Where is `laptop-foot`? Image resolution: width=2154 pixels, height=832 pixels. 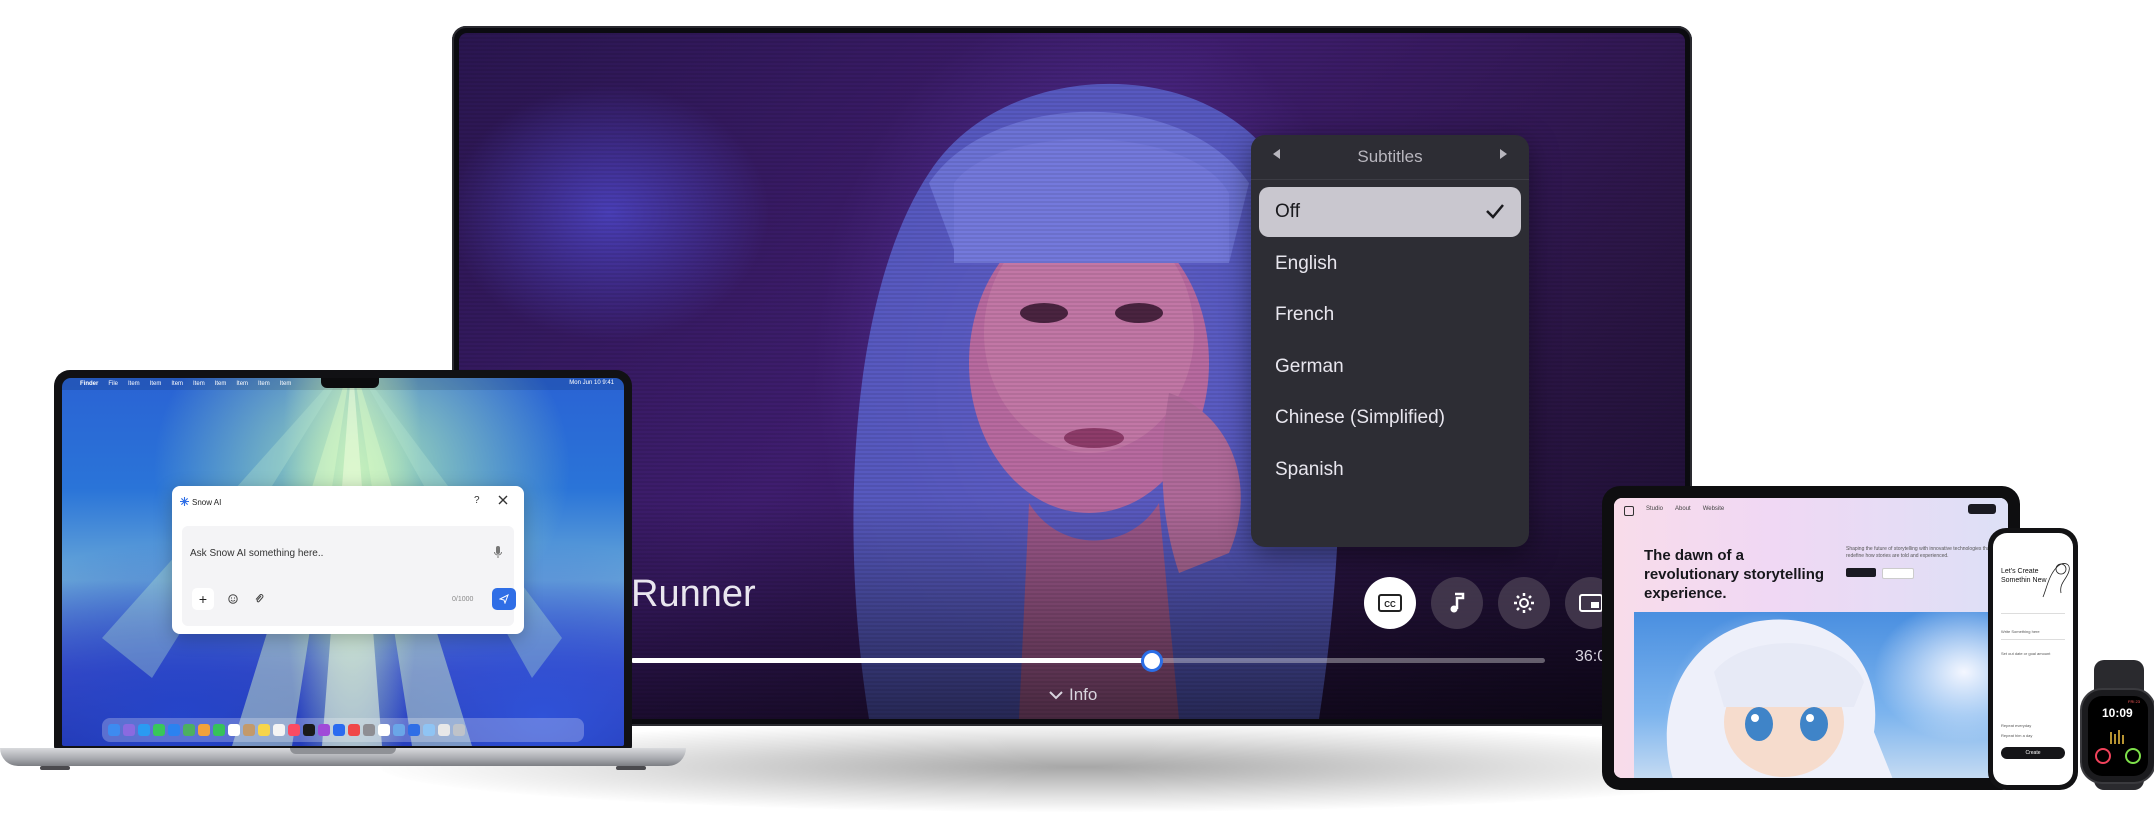 laptop-foot is located at coordinates (55, 768).